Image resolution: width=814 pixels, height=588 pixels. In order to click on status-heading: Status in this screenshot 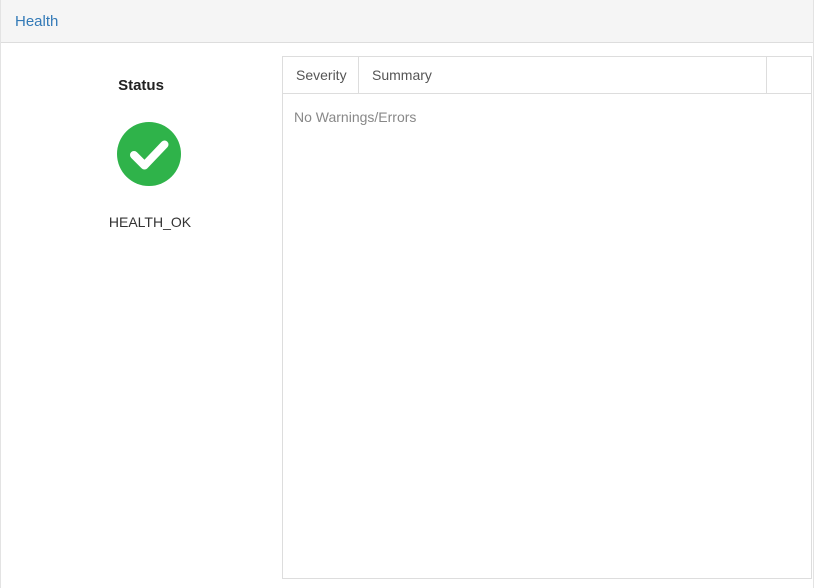, I will do `click(141, 85)`.